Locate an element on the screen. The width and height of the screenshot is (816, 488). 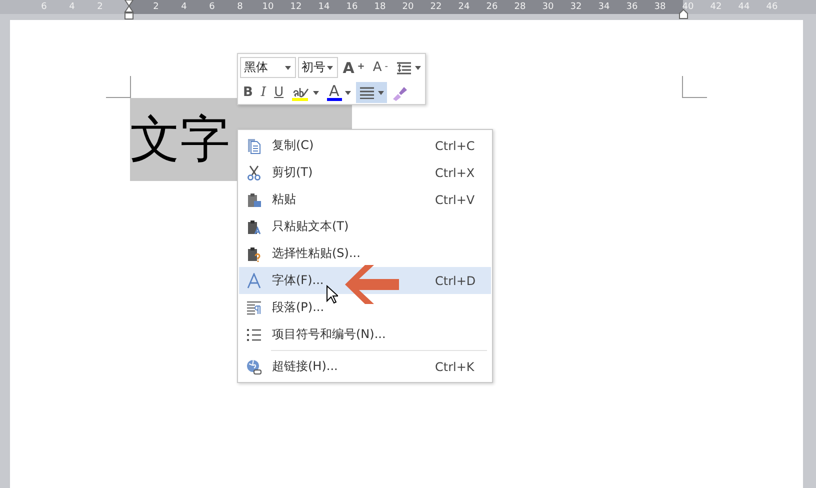
font-size-dropdown: 初号 is located at coordinates (318, 67).